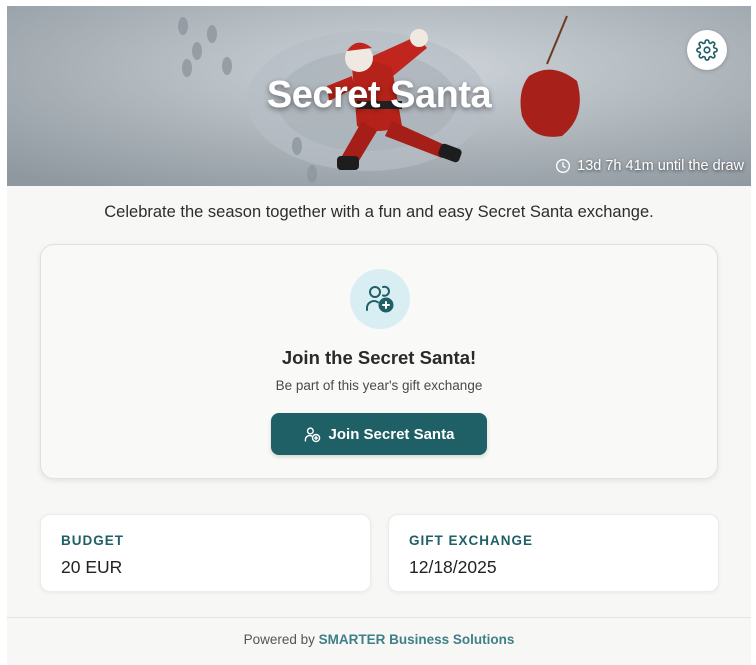  I want to click on join-secret-santa-button: Join Secret Santa, so click(379, 434).